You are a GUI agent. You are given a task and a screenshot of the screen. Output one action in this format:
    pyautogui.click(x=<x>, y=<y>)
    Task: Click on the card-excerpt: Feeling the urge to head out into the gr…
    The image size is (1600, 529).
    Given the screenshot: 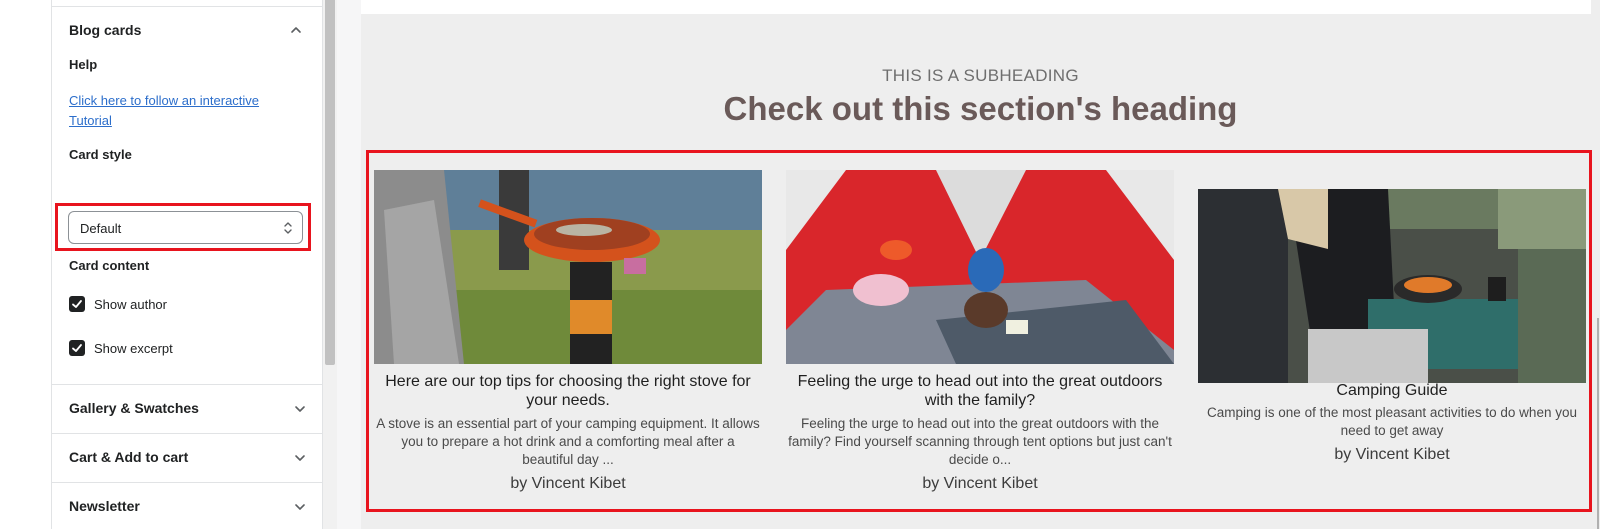 What is the action you would take?
    pyautogui.click(x=980, y=441)
    